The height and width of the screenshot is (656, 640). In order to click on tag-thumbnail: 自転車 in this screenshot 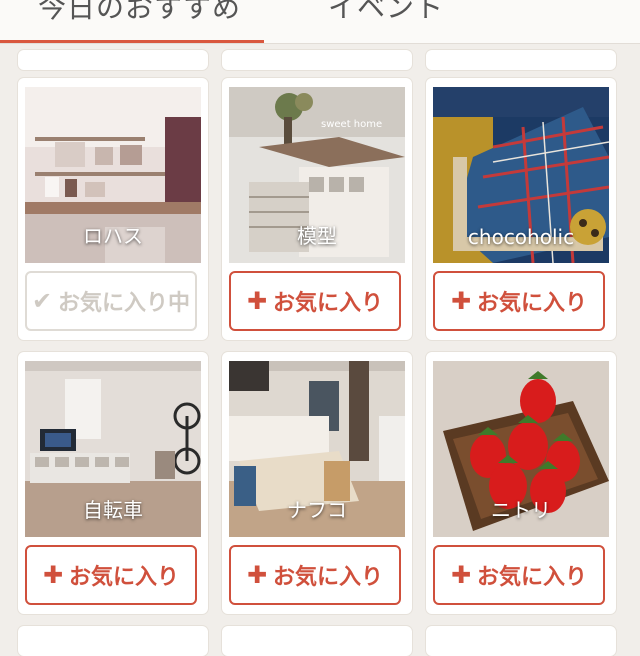, I will do `click(113, 449)`.